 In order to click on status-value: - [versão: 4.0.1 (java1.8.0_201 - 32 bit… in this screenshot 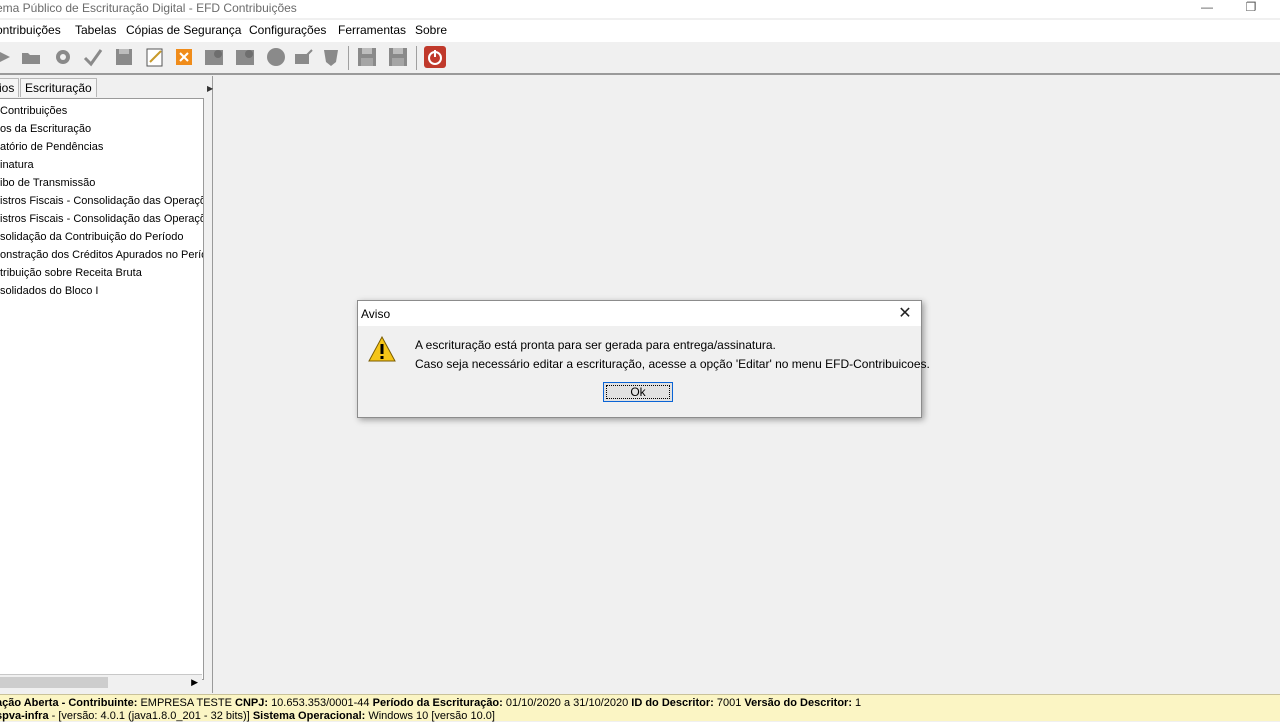, I will do `click(150, 716)`.